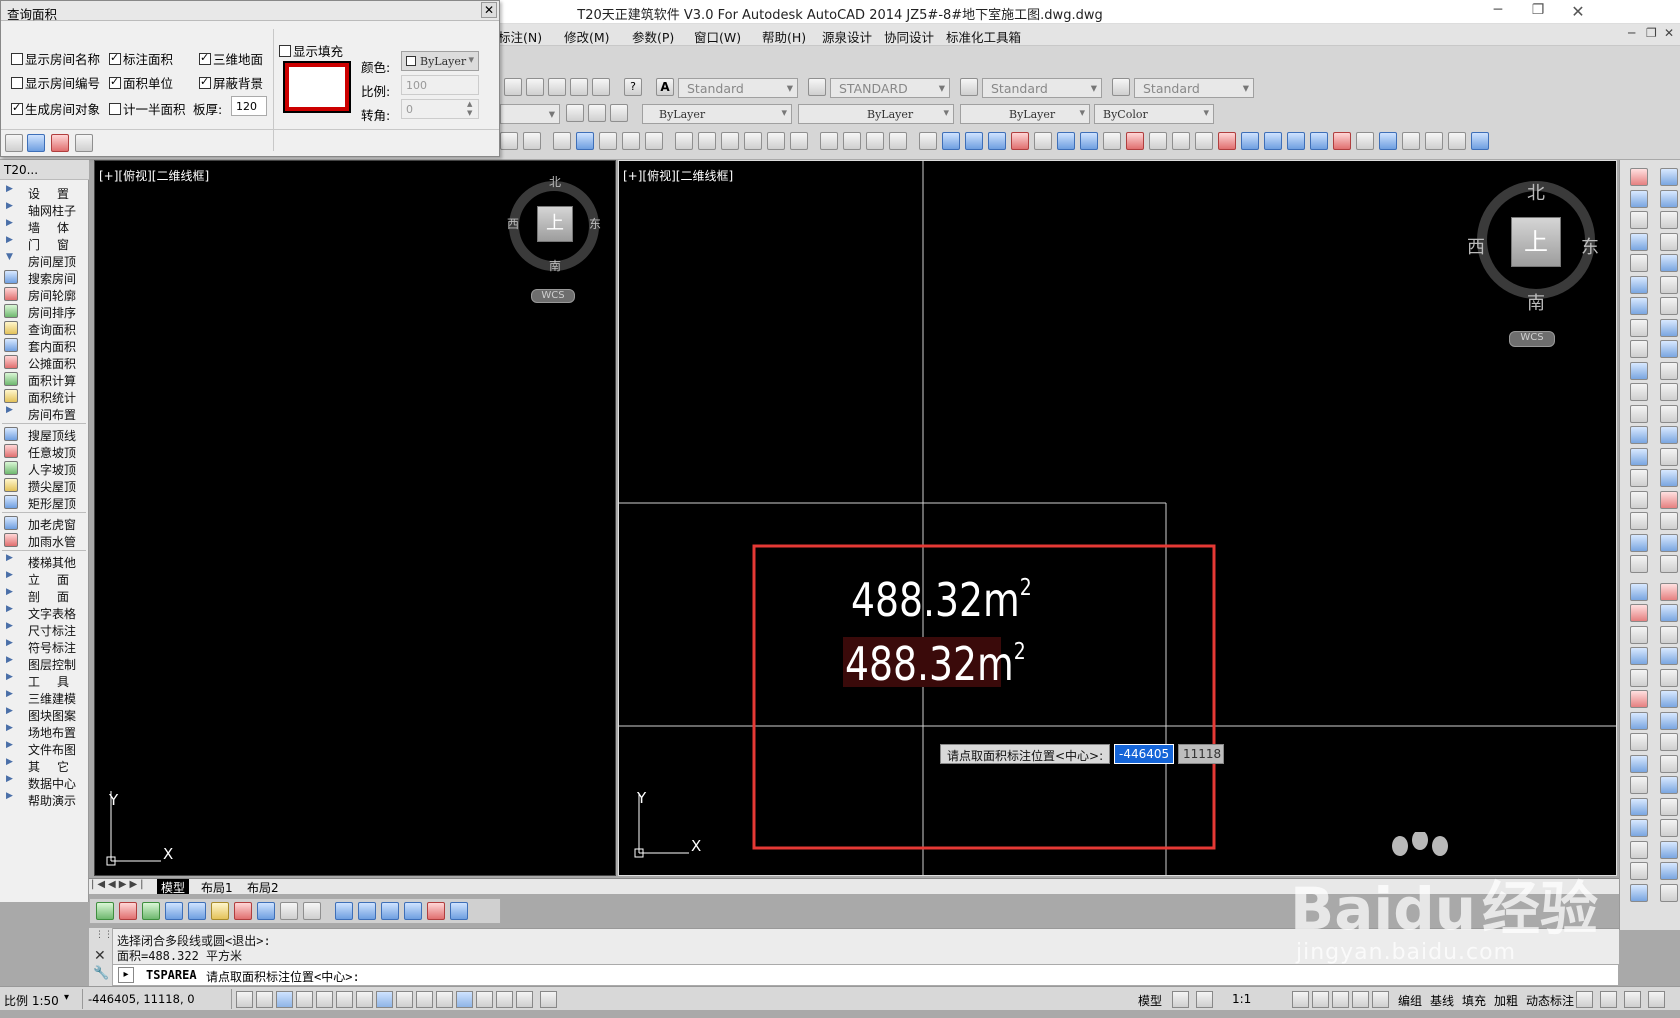 Image resolution: width=1680 pixels, height=1018 pixels. Describe the element at coordinates (44, 328) in the screenshot. I see `side-room-item-3: 查询面积` at that location.